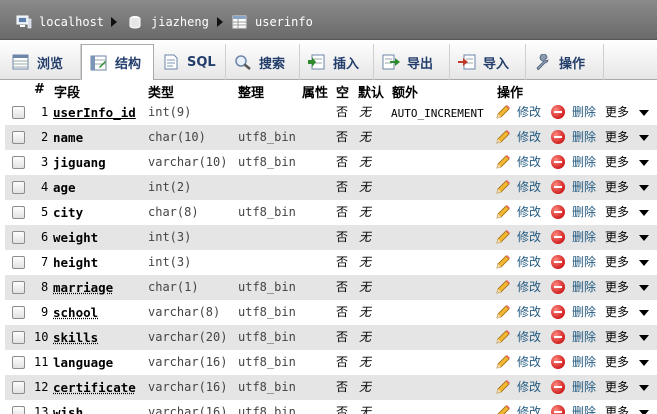 Image resolution: width=657 pixels, height=414 pixels. What do you see at coordinates (263, 62) in the screenshot?
I see `tab-search: 搜索` at bounding box center [263, 62].